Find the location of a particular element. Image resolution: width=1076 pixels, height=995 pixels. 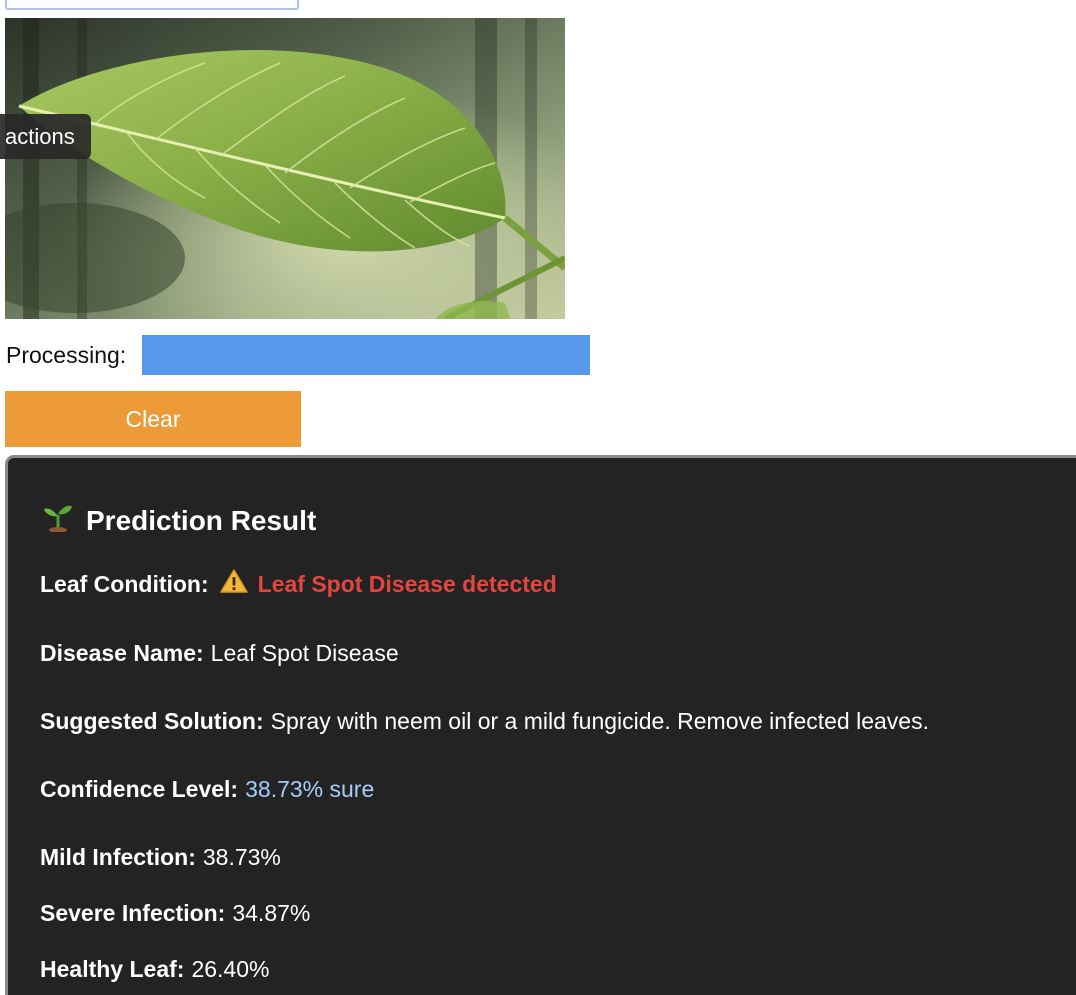

disease-name-row: Disease Name: Leaf Spot Disease is located at coordinates (219, 653).